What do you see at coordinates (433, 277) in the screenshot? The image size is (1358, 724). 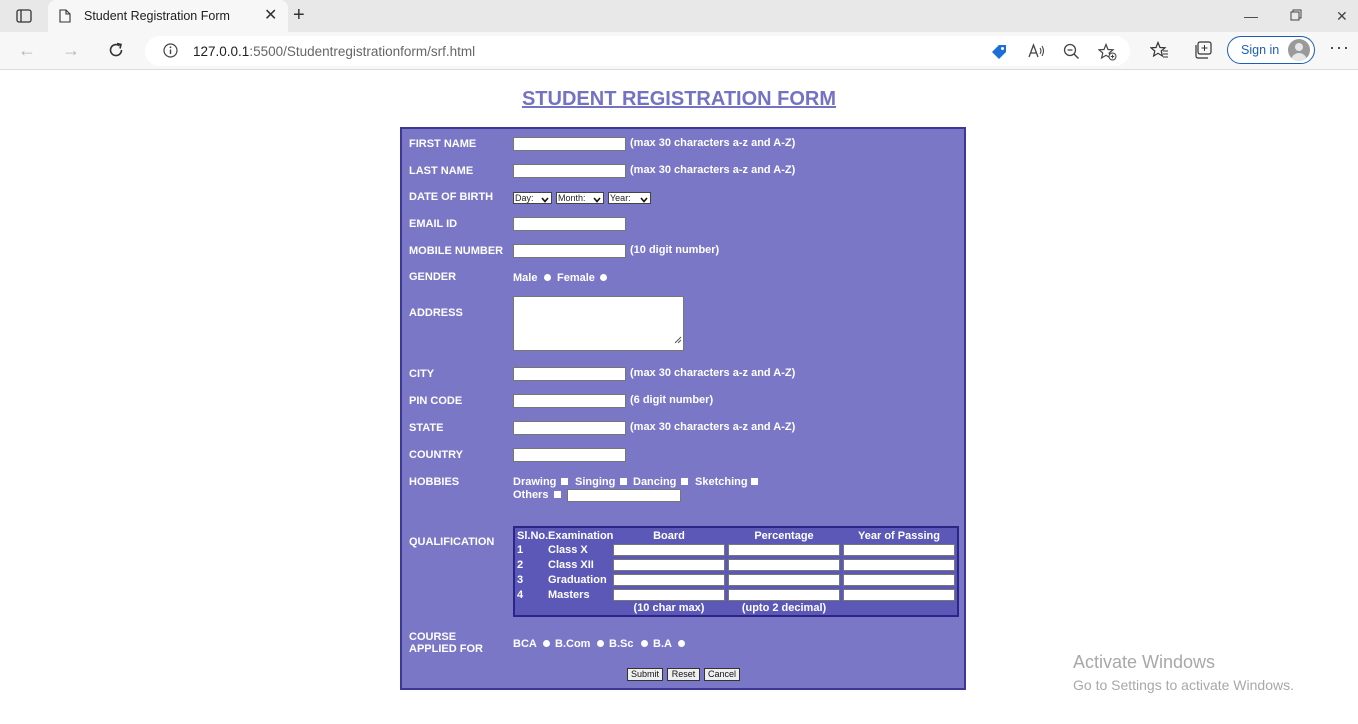 I see `gender-label: GENDER` at bounding box center [433, 277].